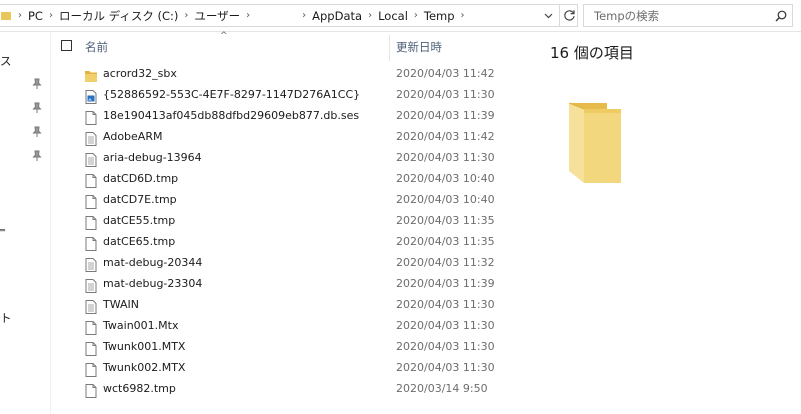  I want to click on file-name: acrord32_sbx, so click(140, 73).